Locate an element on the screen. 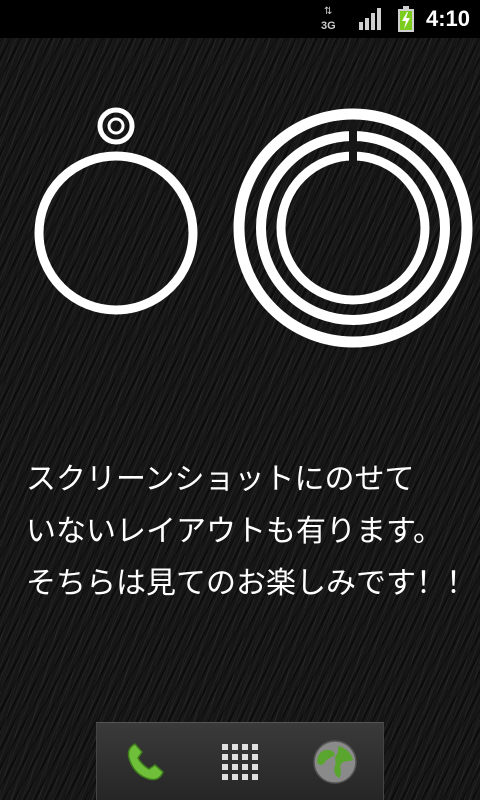 This screenshot has height=800, width=480. browser-globe-icon is located at coordinates (335, 761).